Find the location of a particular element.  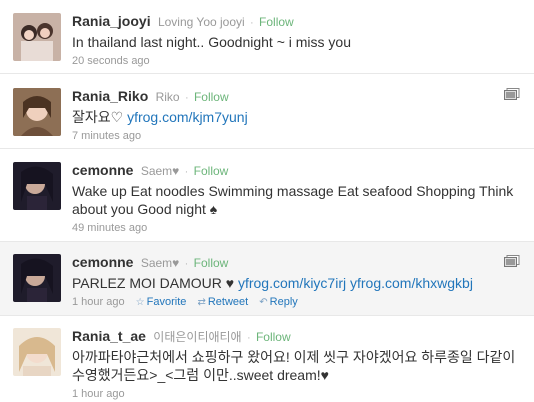

tweet-link-2: yfrog.com/khxwgkbj is located at coordinates (411, 283).